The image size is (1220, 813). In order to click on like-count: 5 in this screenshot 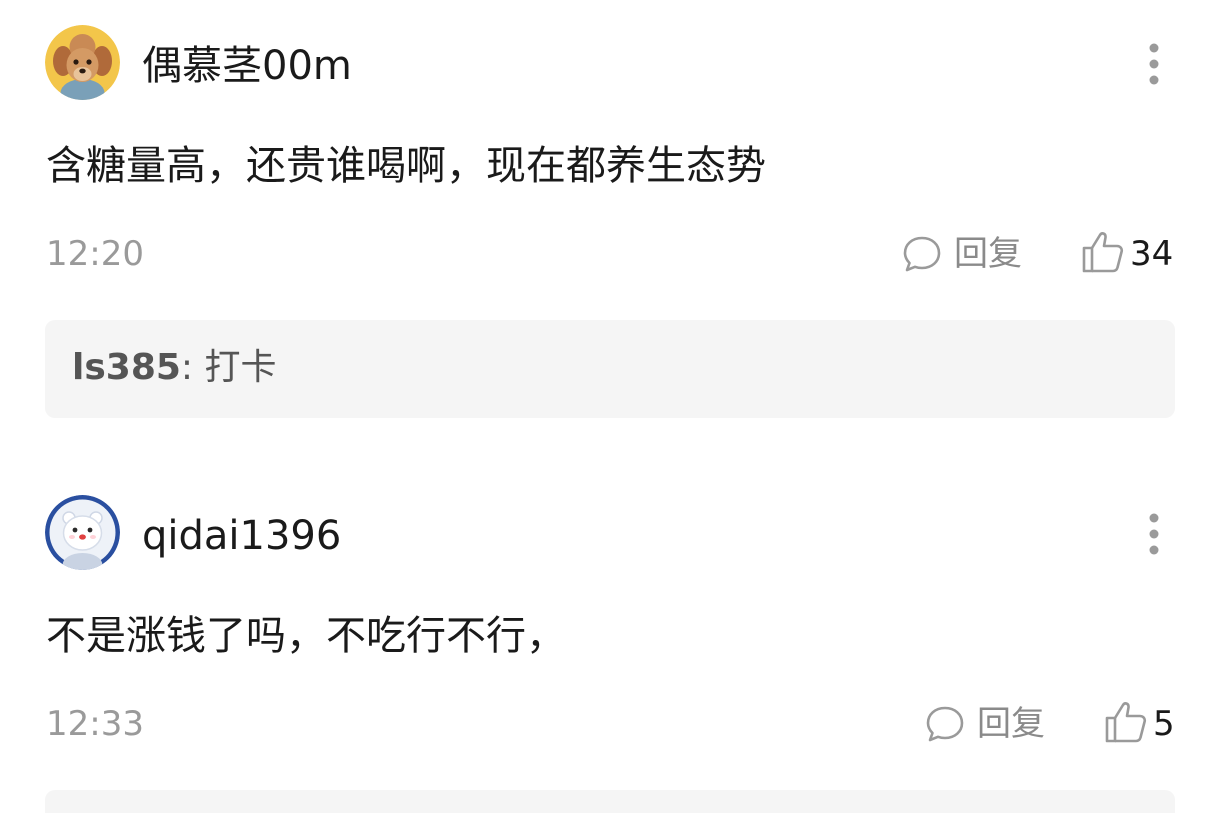, I will do `click(1164, 724)`.